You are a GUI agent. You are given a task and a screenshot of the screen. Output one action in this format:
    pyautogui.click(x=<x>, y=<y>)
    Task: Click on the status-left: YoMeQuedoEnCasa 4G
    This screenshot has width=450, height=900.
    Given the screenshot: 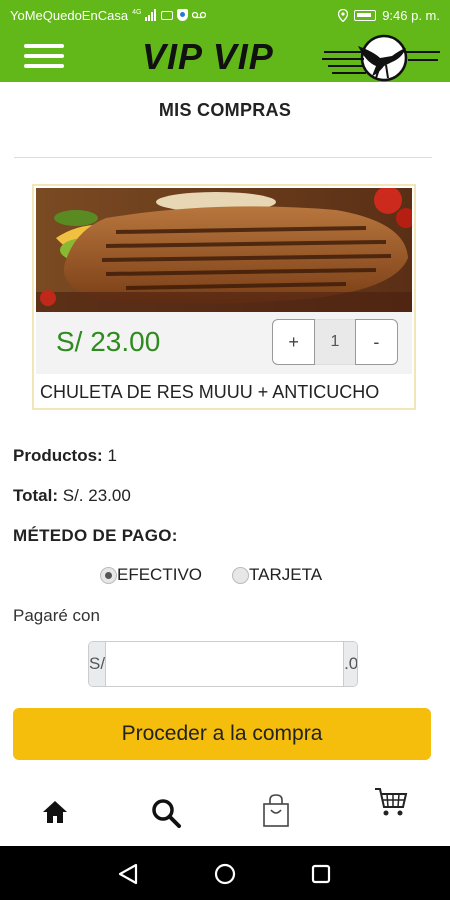 What is the action you would take?
    pyautogui.click(x=108, y=15)
    